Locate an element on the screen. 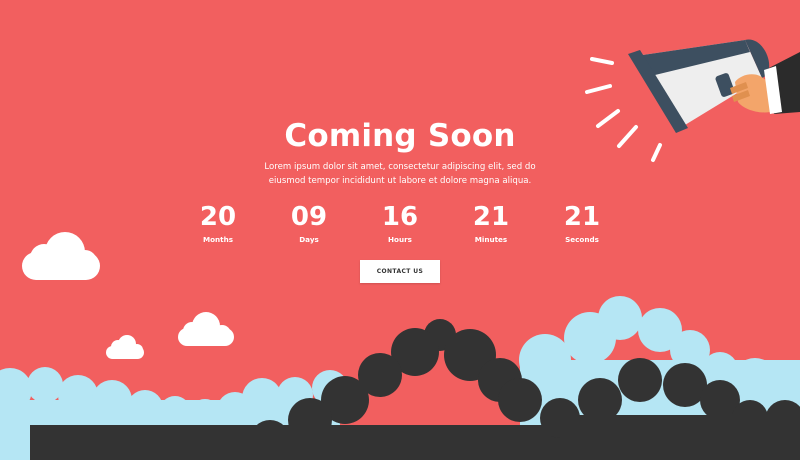  countdown-months: 20 Months is located at coordinates (218, 222).